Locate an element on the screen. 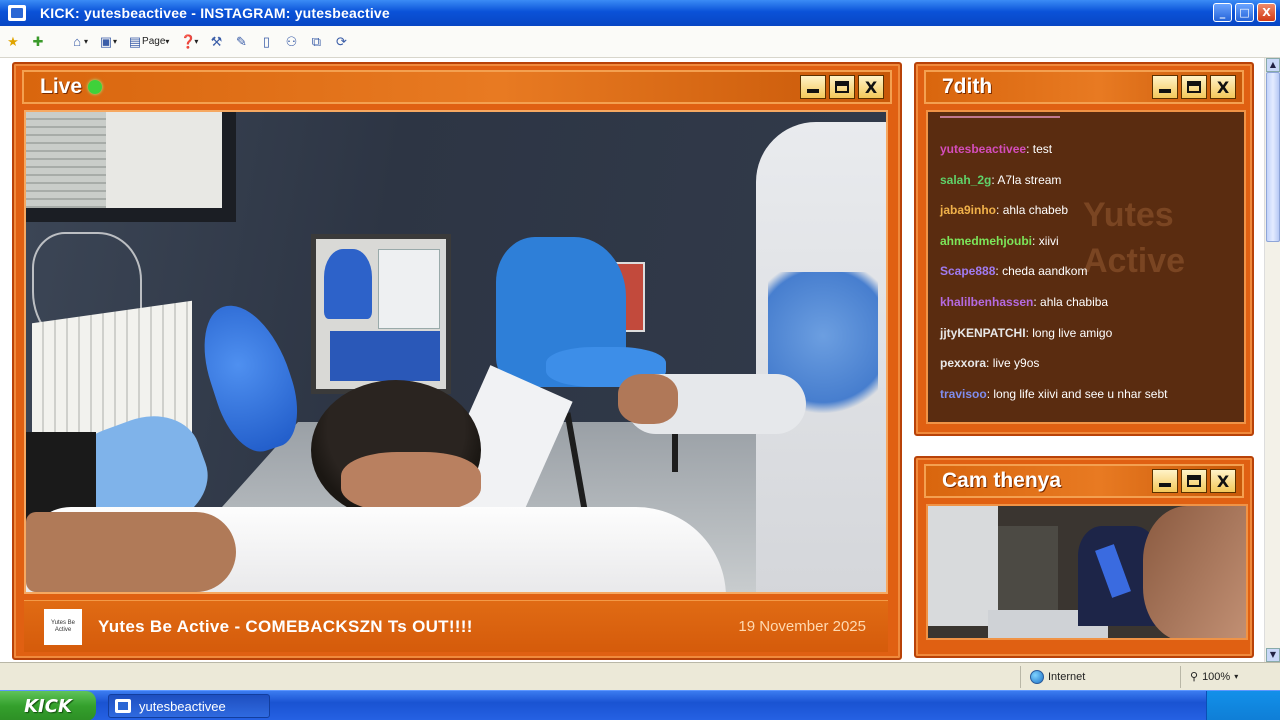 This screenshot has width=1280, height=720. start-button: KICK is located at coordinates (48, 705).